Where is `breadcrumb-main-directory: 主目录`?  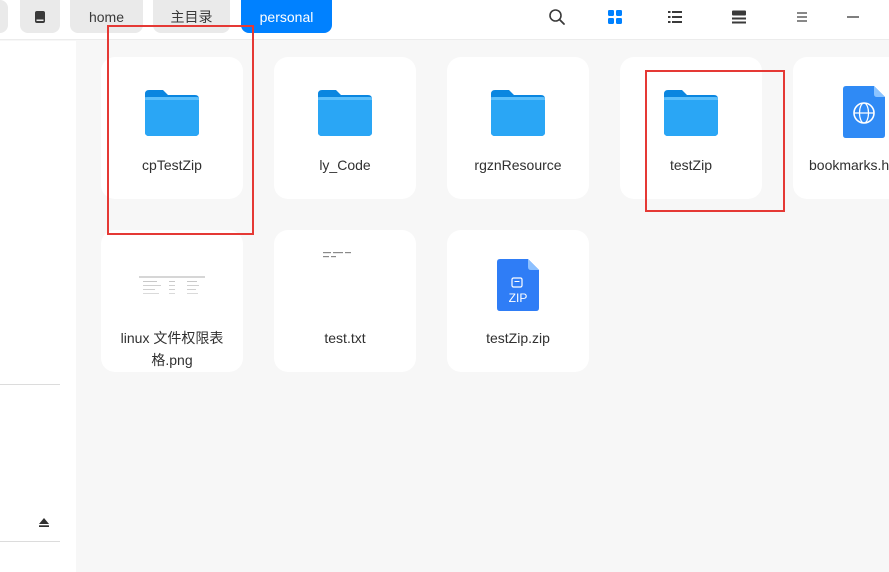
breadcrumb-main-directory: 主目录 is located at coordinates (191, 16).